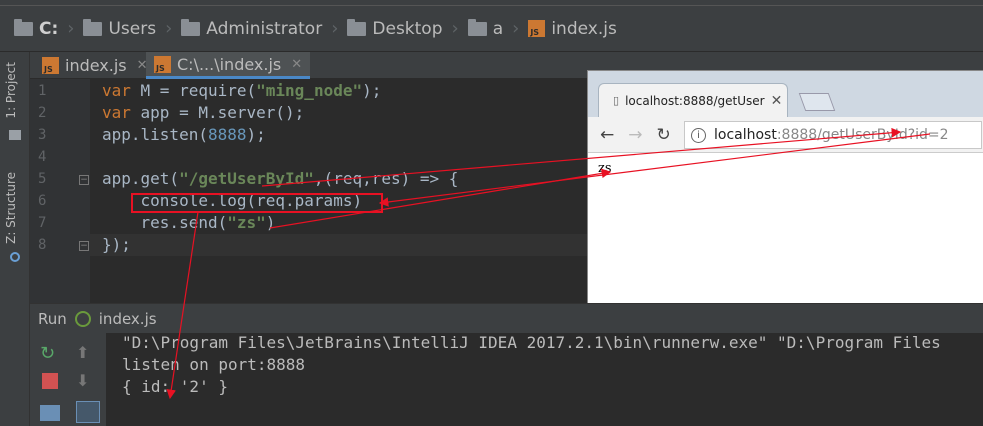 The height and width of the screenshot is (426, 983). I want to click on close-icon: ✕, so click(296, 64).